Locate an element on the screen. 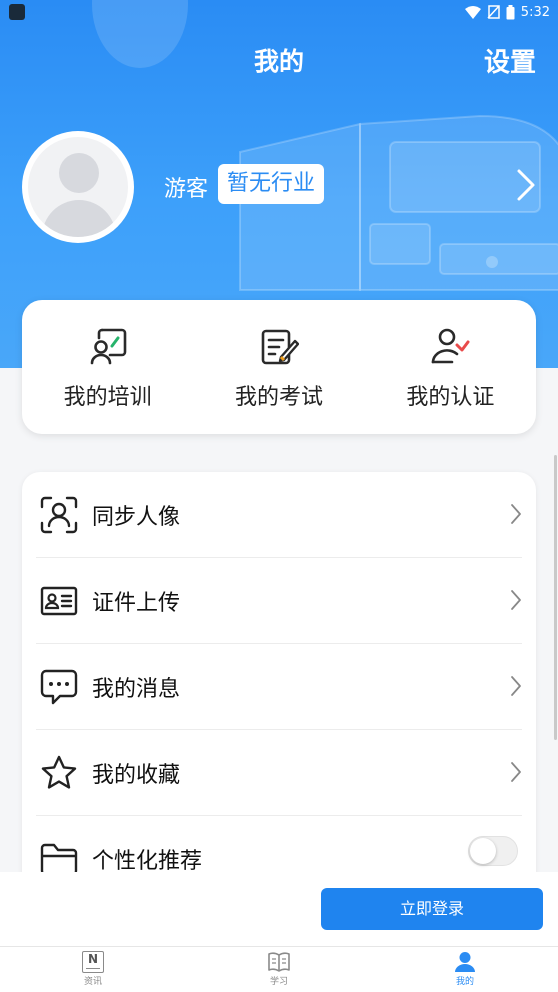  message-icon is located at coordinates (59, 686).